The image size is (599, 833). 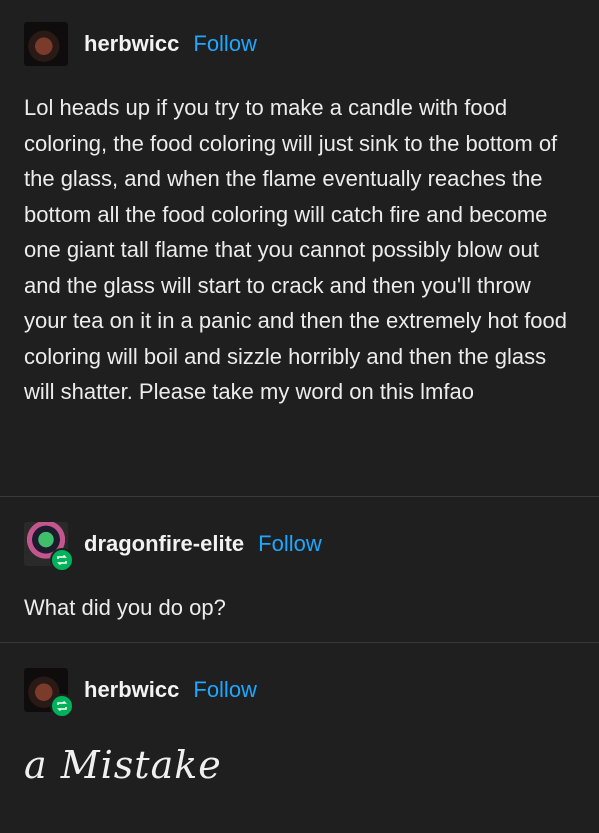 I want to click on post-header: dragonfire-elite Follow, so click(x=299, y=544).